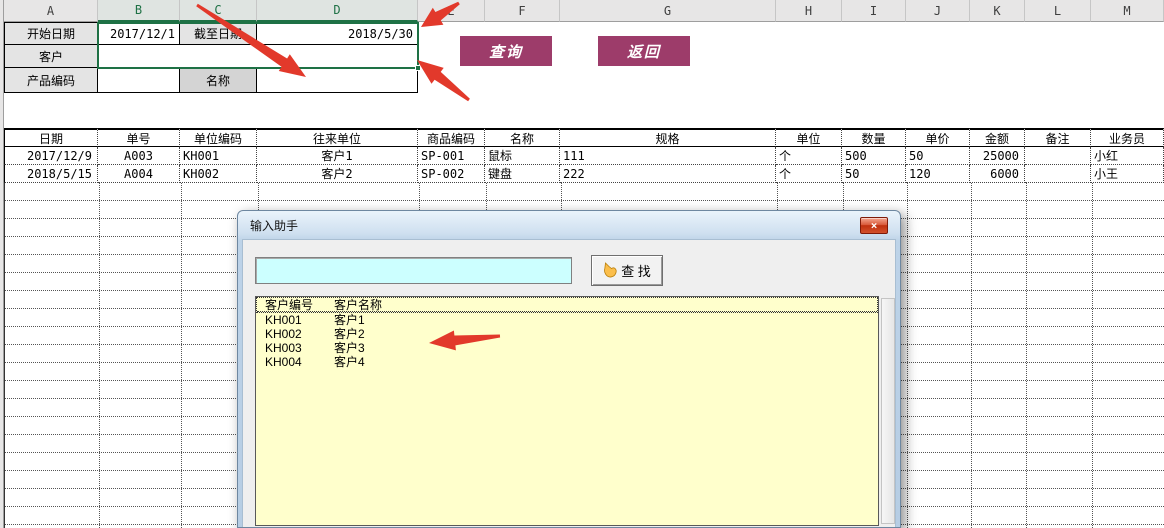 Image resolution: width=1164 pixels, height=528 pixels. I want to click on table-cell: A003, so click(139, 156).